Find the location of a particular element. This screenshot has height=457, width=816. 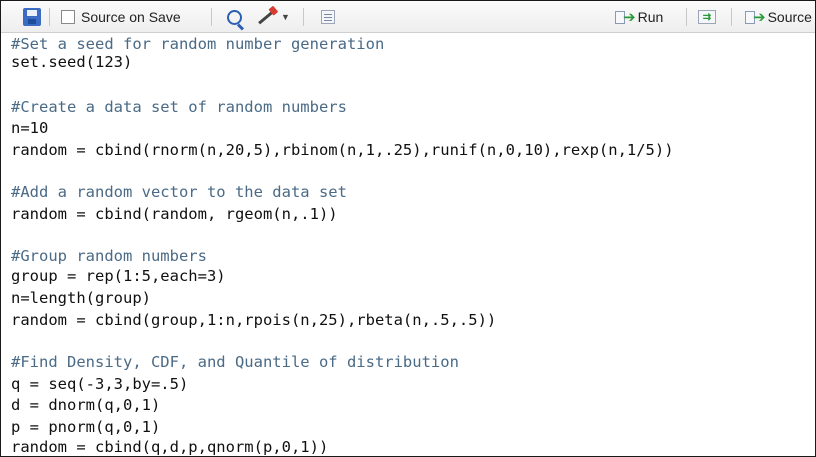

compile-report-icon is located at coordinates (328, 17).